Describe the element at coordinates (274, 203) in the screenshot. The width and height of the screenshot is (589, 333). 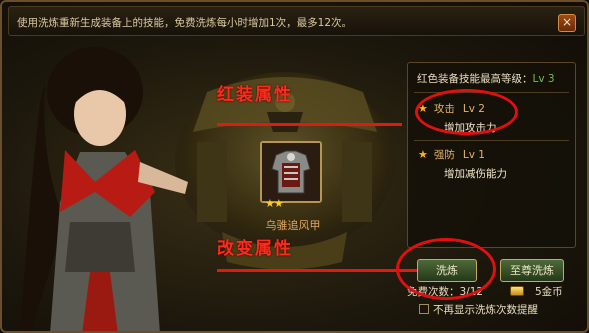
I see `item-stars: ★★` at that location.